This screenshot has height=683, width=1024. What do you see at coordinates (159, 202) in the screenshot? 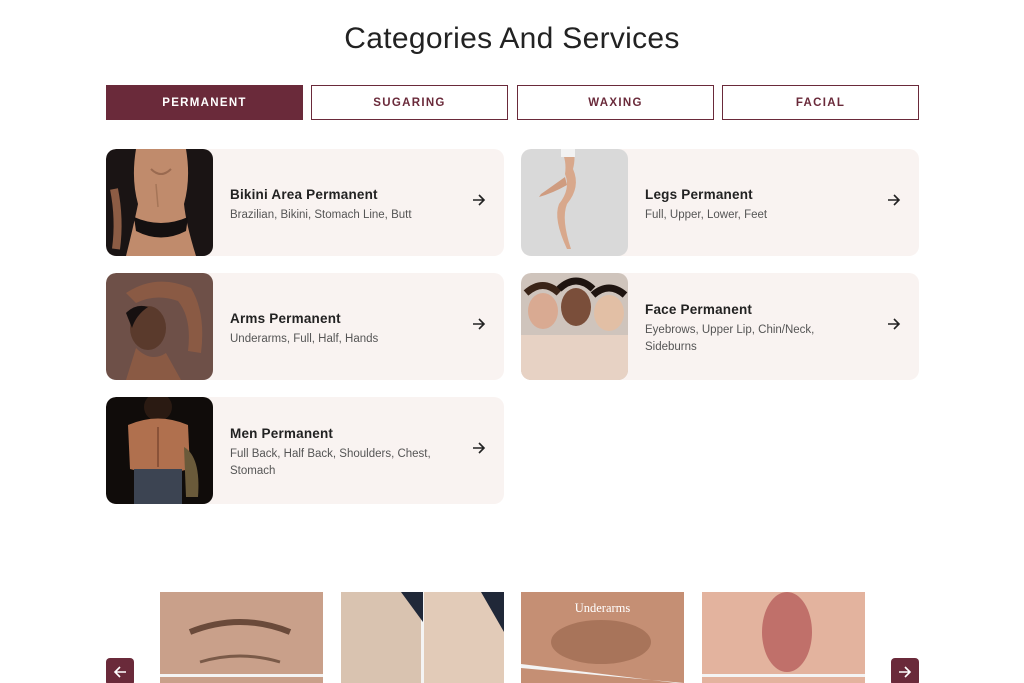
I see `bikini-photo` at bounding box center [159, 202].